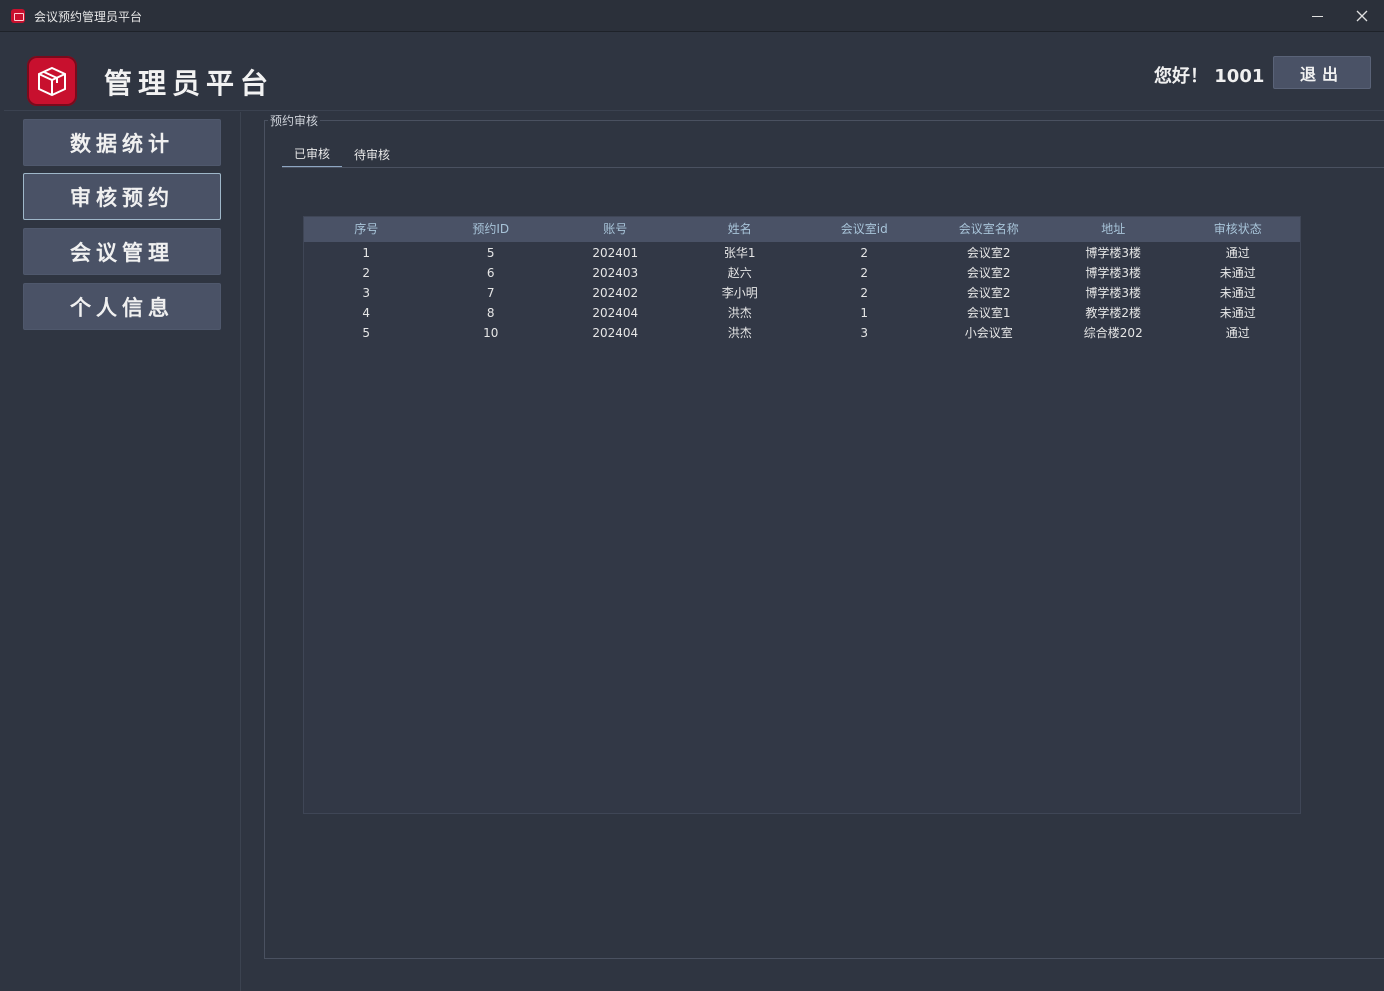  What do you see at coordinates (490, 273) in the screenshot?
I see `table-cell: 6` at bounding box center [490, 273].